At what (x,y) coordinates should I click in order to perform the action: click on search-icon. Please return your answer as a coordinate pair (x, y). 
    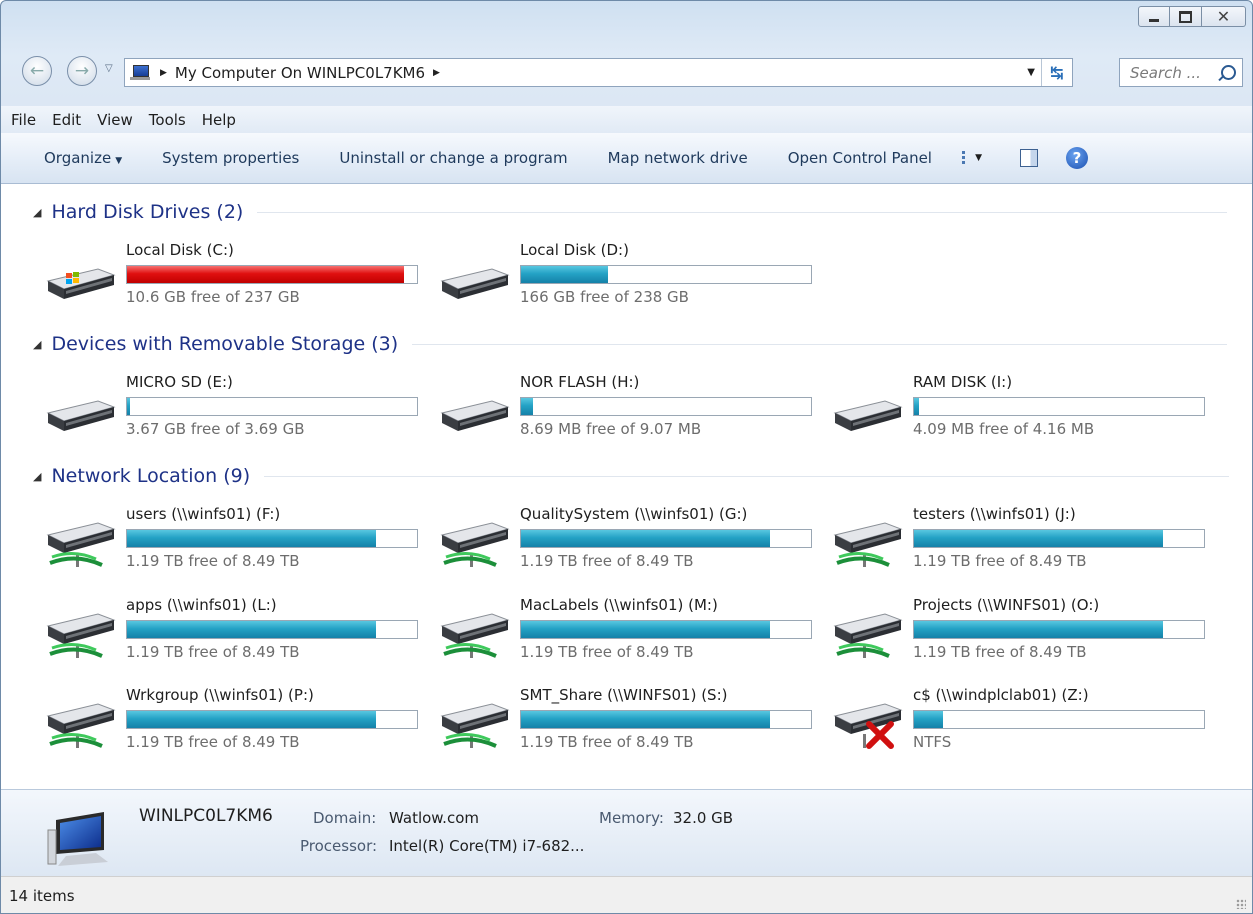
    Looking at the image, I should click on (1228, 72).